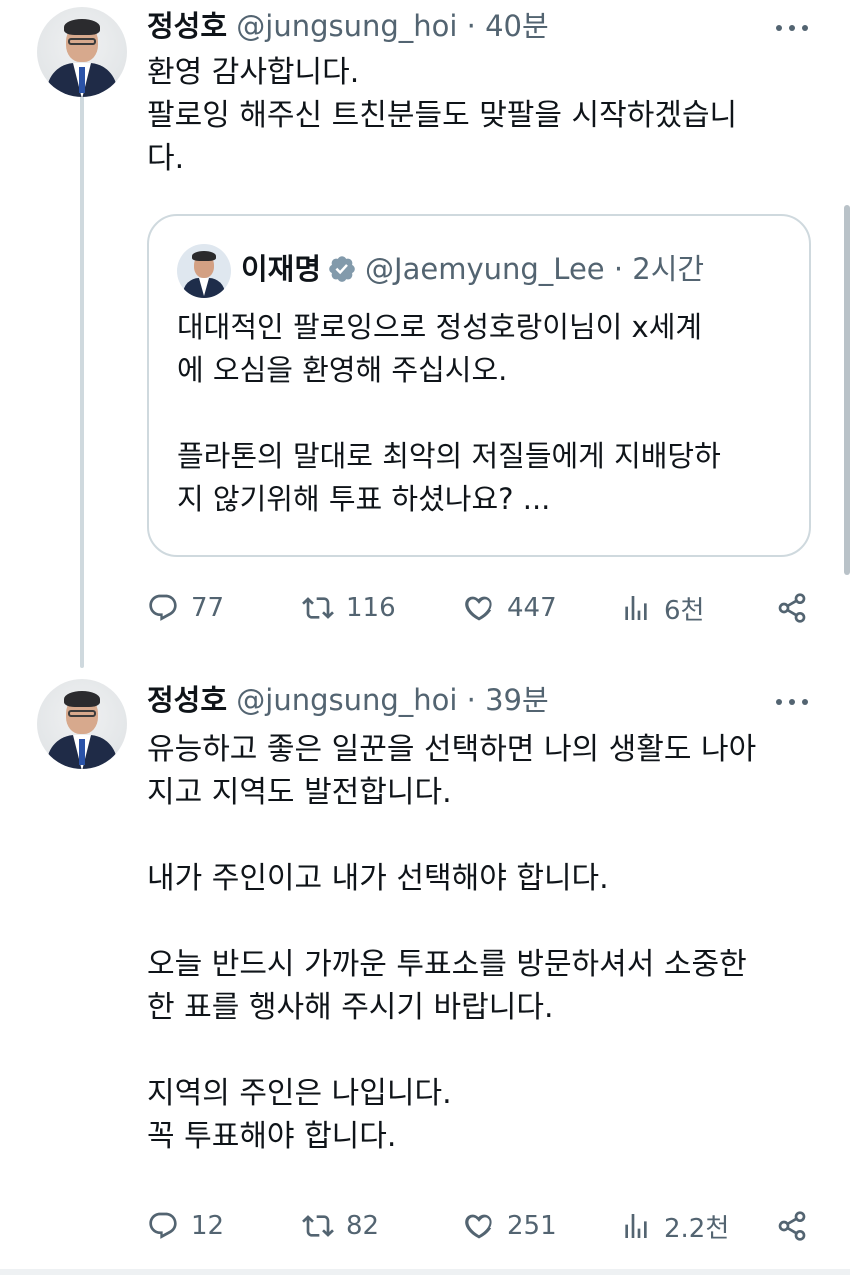 The image size is (850, 1275). Describe the element at coordinates (208, 608) in the screenshot. I see `reply-count: 77` at that location.